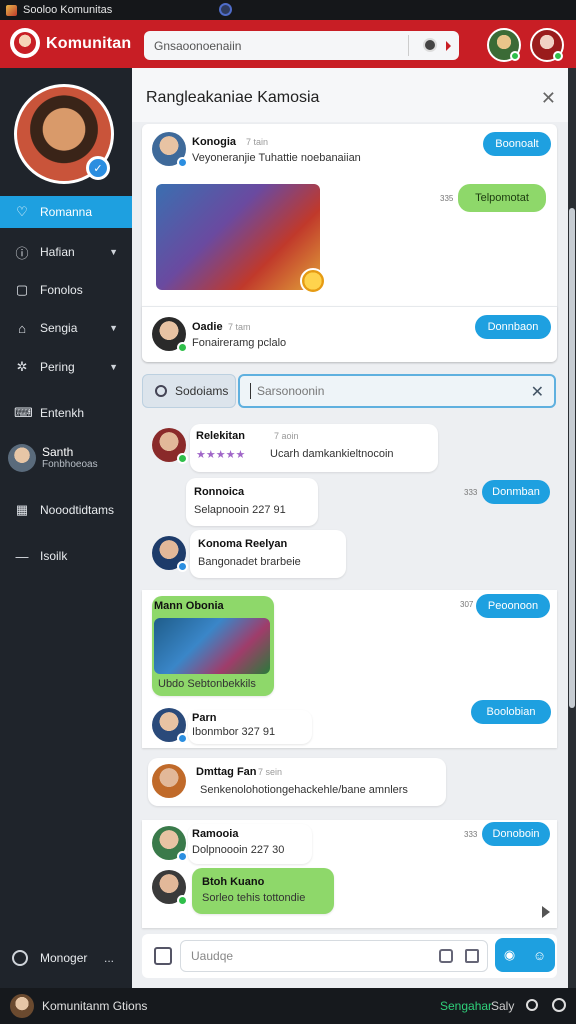 The width and height of the screenshot is (576, 1024). I want to click on scrollbar, so click(572, 528).